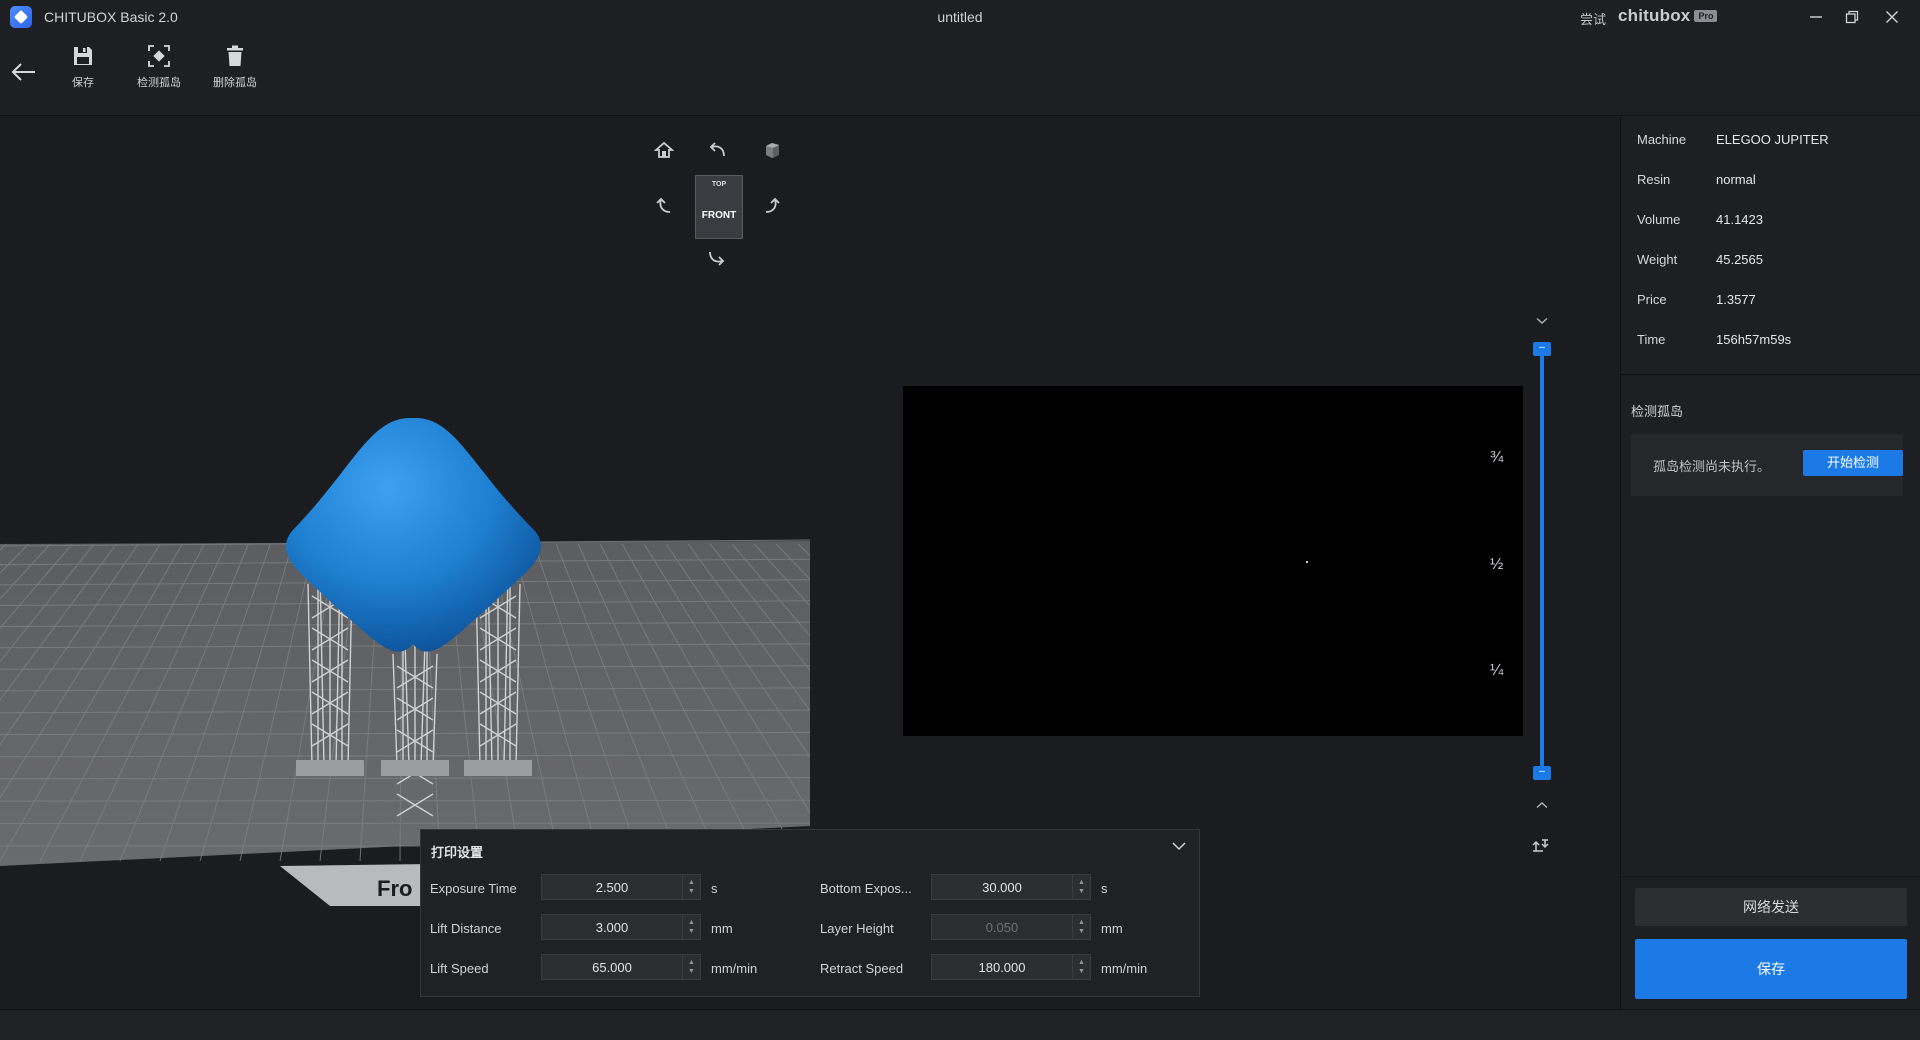  I want to click on delete-islands-tool-button: 删除孤岛, so click(235, 67).